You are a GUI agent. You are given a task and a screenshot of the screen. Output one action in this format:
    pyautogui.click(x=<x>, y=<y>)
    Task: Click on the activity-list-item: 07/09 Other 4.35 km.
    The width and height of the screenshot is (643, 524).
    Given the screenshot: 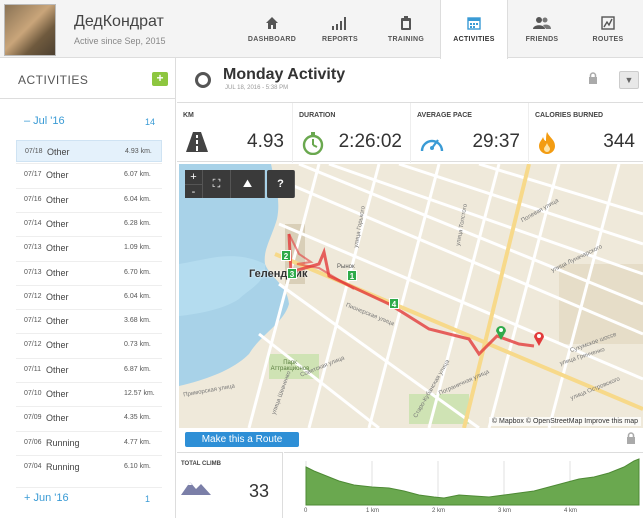 What is the action you would take?
    pyautogui.click(x=89, y=418)
    